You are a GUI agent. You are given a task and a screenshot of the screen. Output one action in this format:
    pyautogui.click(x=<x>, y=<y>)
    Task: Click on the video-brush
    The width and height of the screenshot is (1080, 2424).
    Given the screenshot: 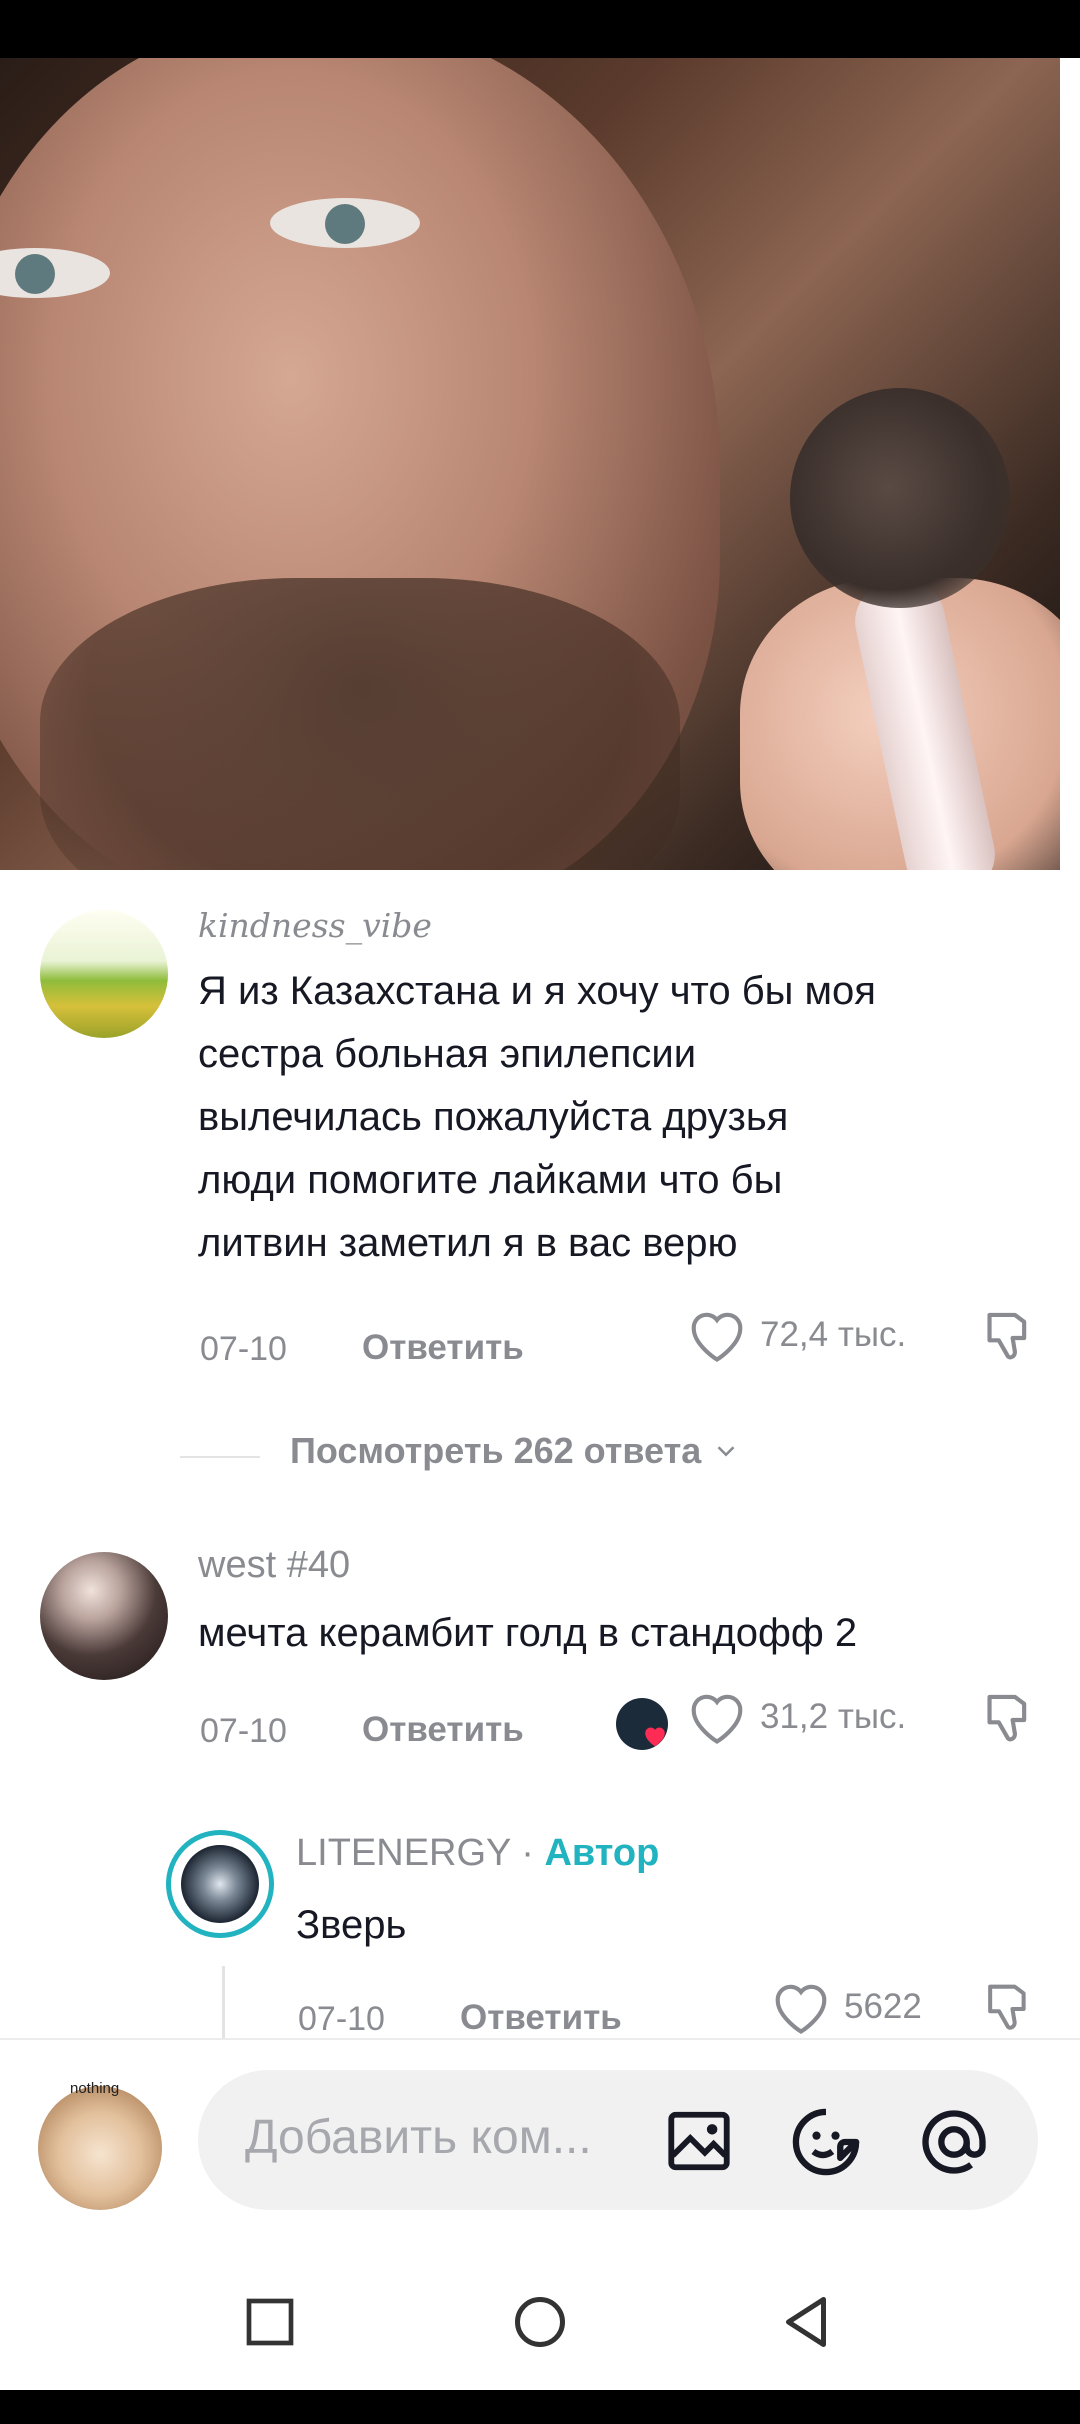 What is the action you would take?
    pyautogui.click(x=900, y=498)
    